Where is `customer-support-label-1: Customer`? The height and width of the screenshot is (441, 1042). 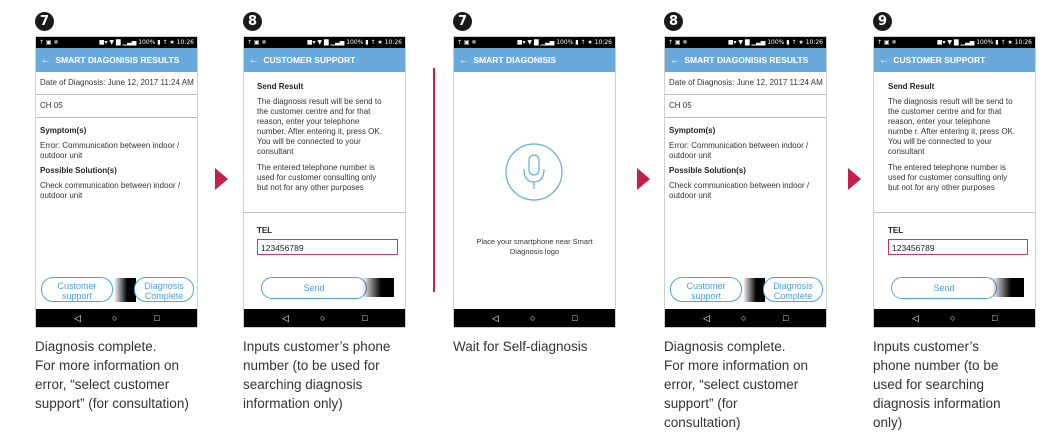 customer-support-label-1: Customer is located at coordinates (77, 286).